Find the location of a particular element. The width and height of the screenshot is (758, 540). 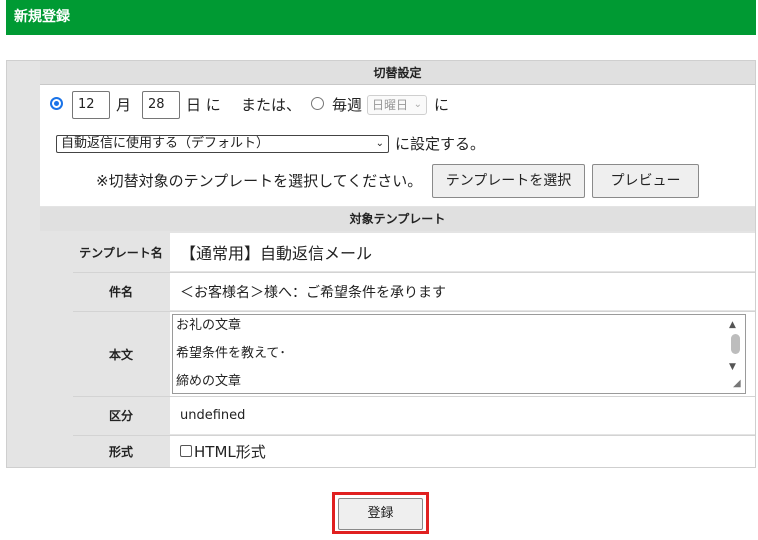

scroll-up-icon: ▲ is located at coordinates (732, 325).